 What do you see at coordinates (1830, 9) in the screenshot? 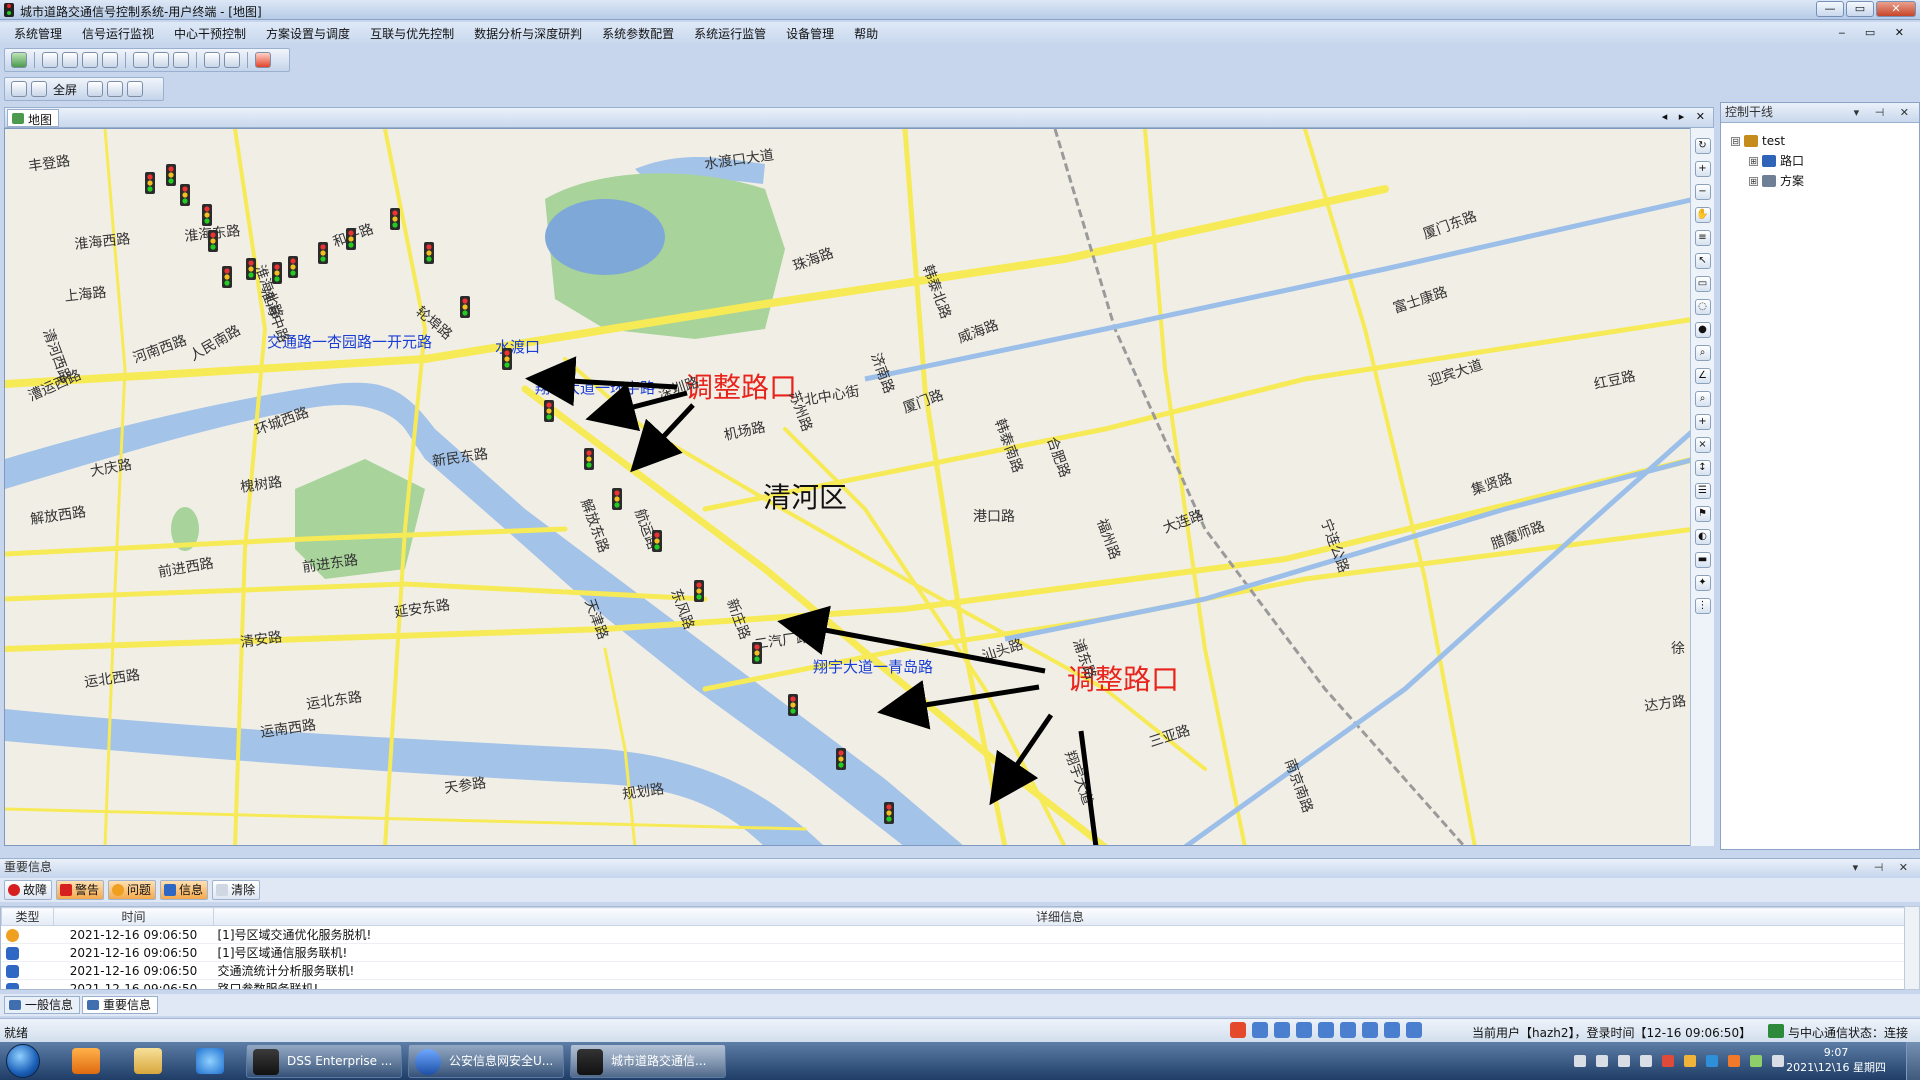
I see `minimize-button: —` at bounding box center [1830, 9].